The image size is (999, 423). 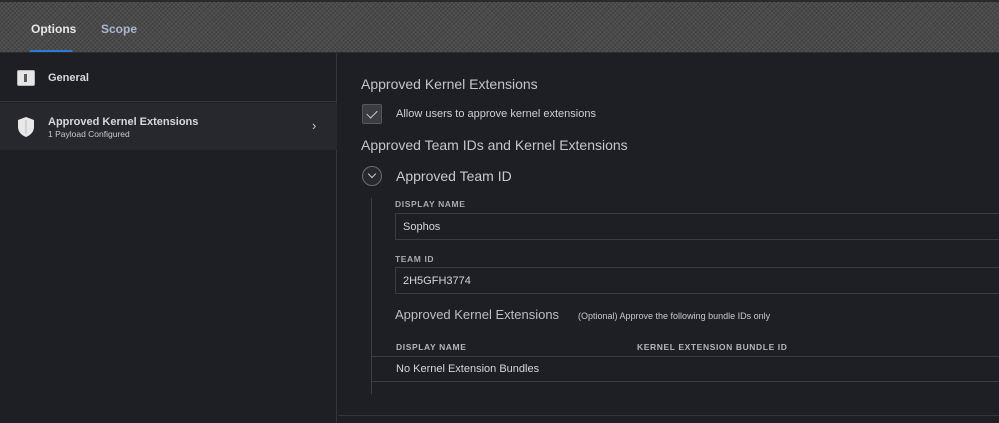 I want to click on sidebar-item-sublabel: 1 Payload Configured, so click(x=89, y=134).